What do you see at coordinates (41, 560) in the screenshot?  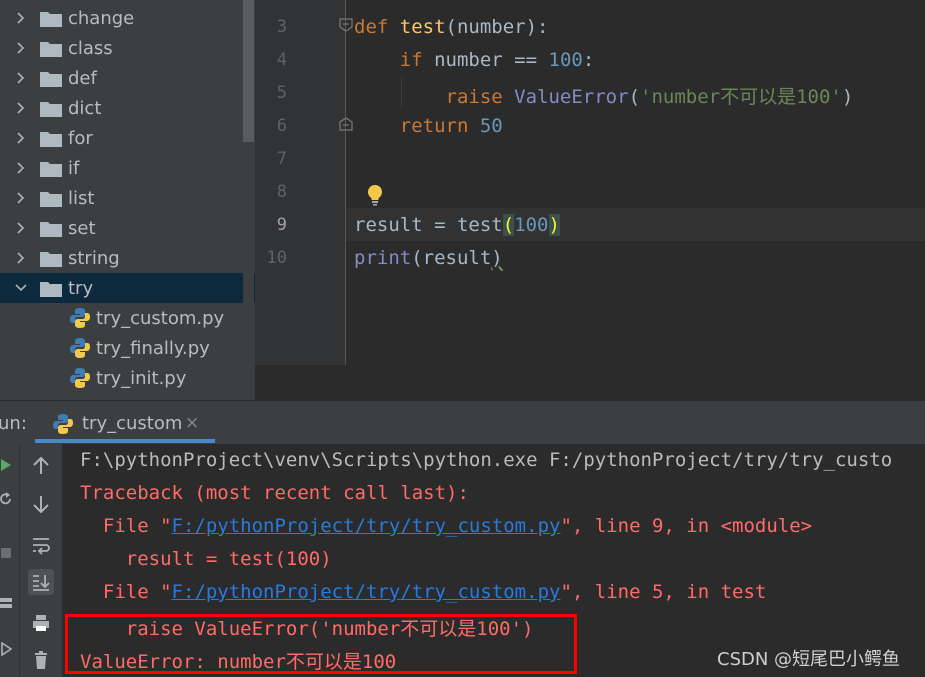 I see `run-toolbar` at bounding box center [41, 560].